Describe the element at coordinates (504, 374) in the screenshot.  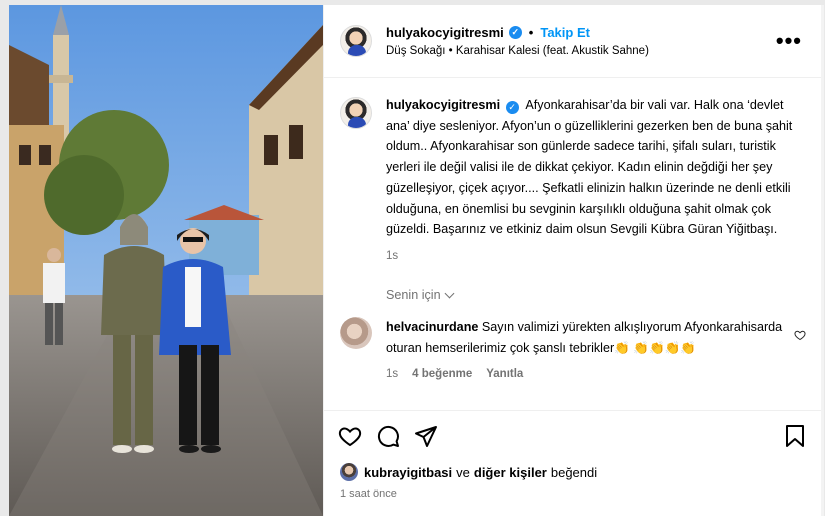
I see `reply-button: Yanıtla` at that location.